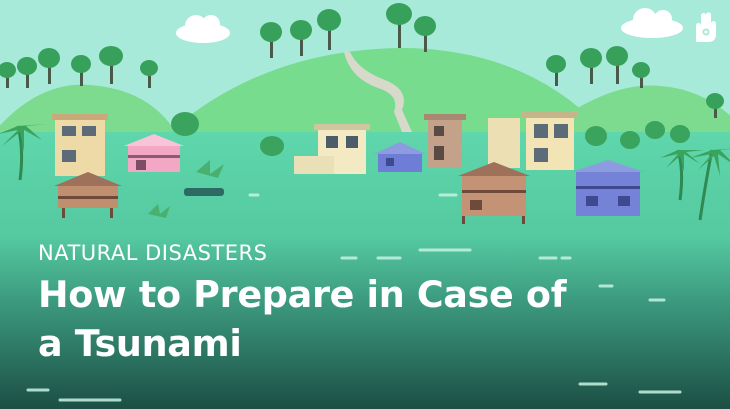  I want to click on raised-hand-icon, so click(706, 27).